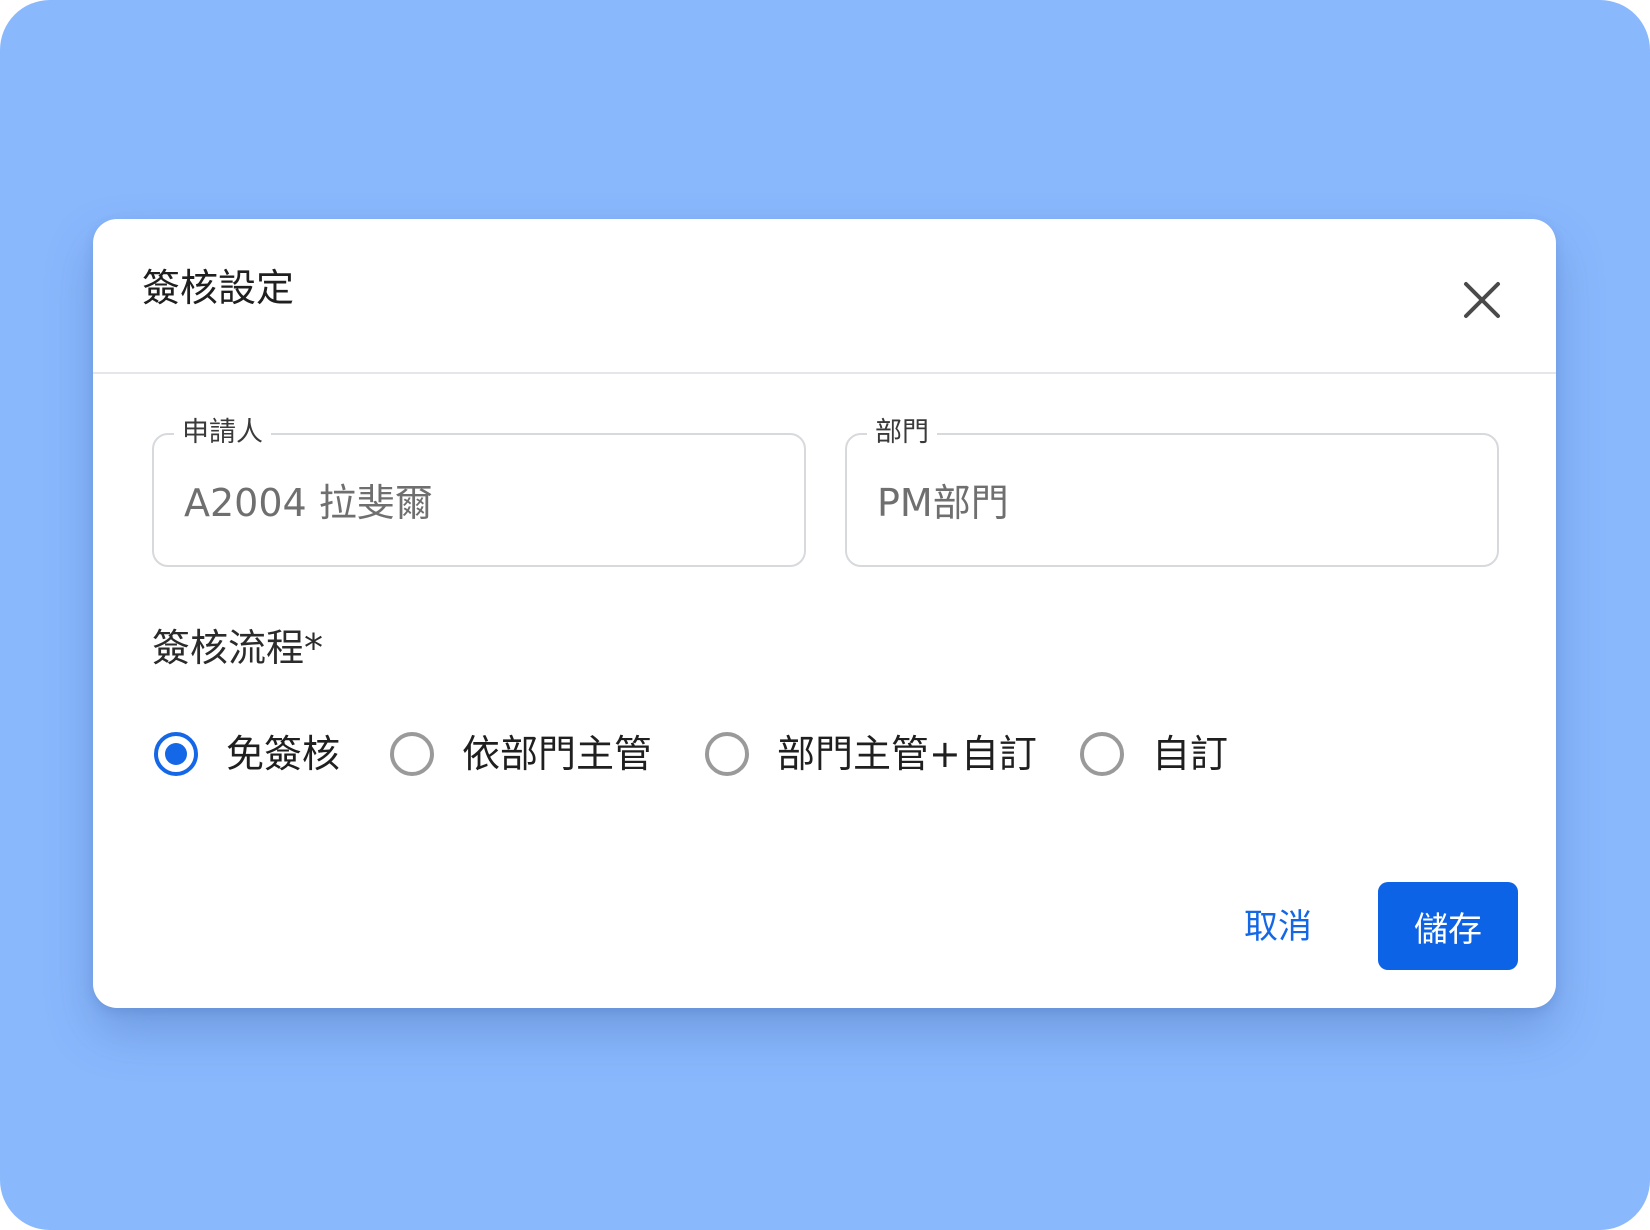 The height and width of the screenshot is (1230, 1650). I want to click on radio-label-custom: 自訂, so click(1190, 754).